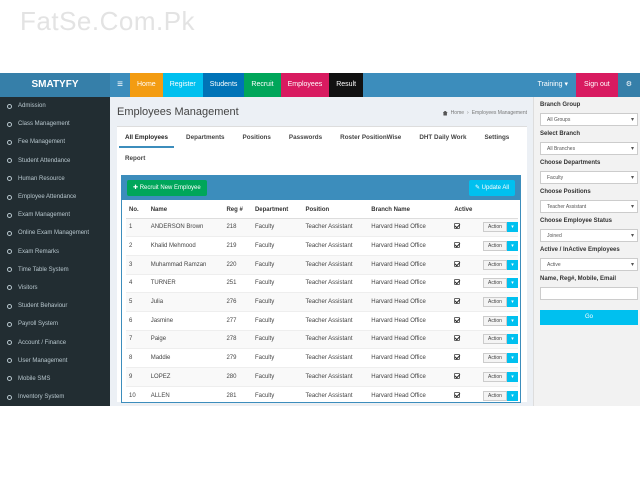 The image size is (640, 480). What do you see at coordinates (499, 113) in the screenshot?
I see `breadcrumb-current: Employees Management` at bounding box center [499, 113].